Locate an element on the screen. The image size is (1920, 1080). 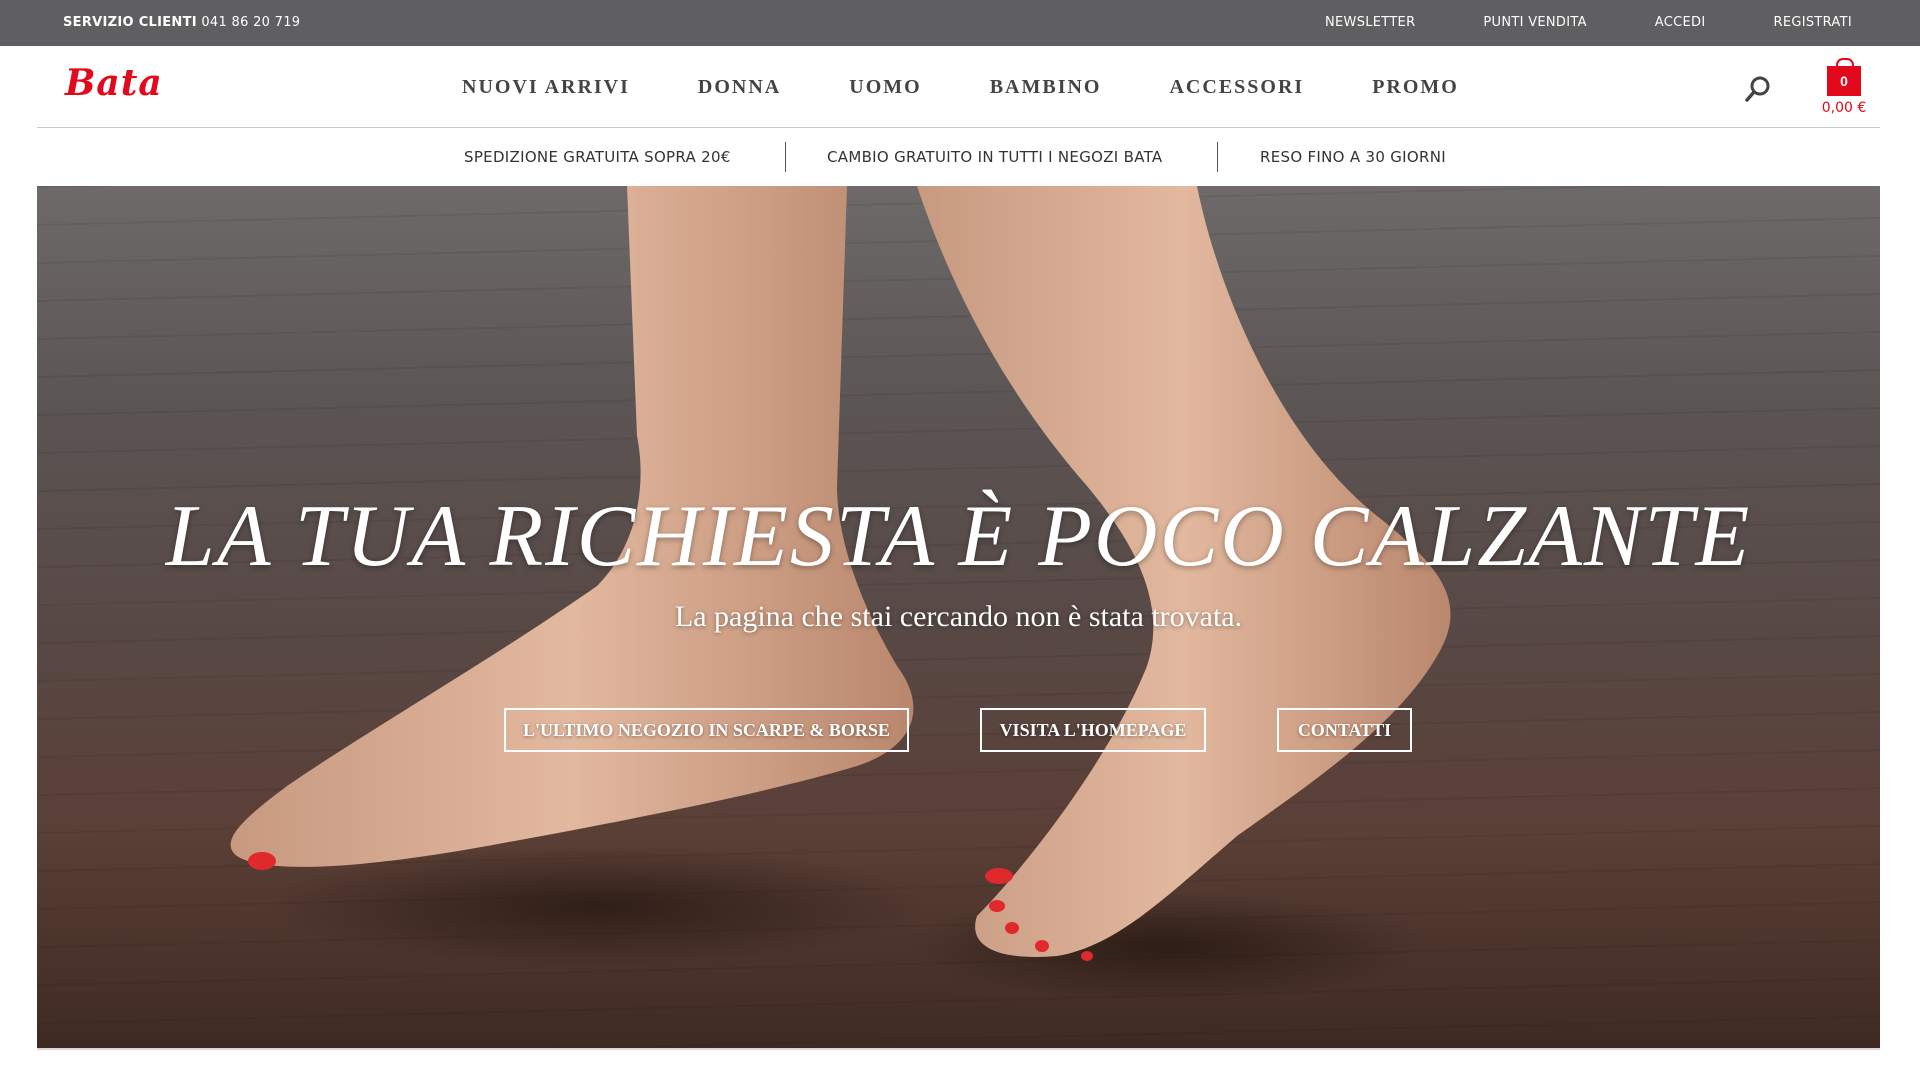
bata-logo: Bata is located at coordinates (114, 83).